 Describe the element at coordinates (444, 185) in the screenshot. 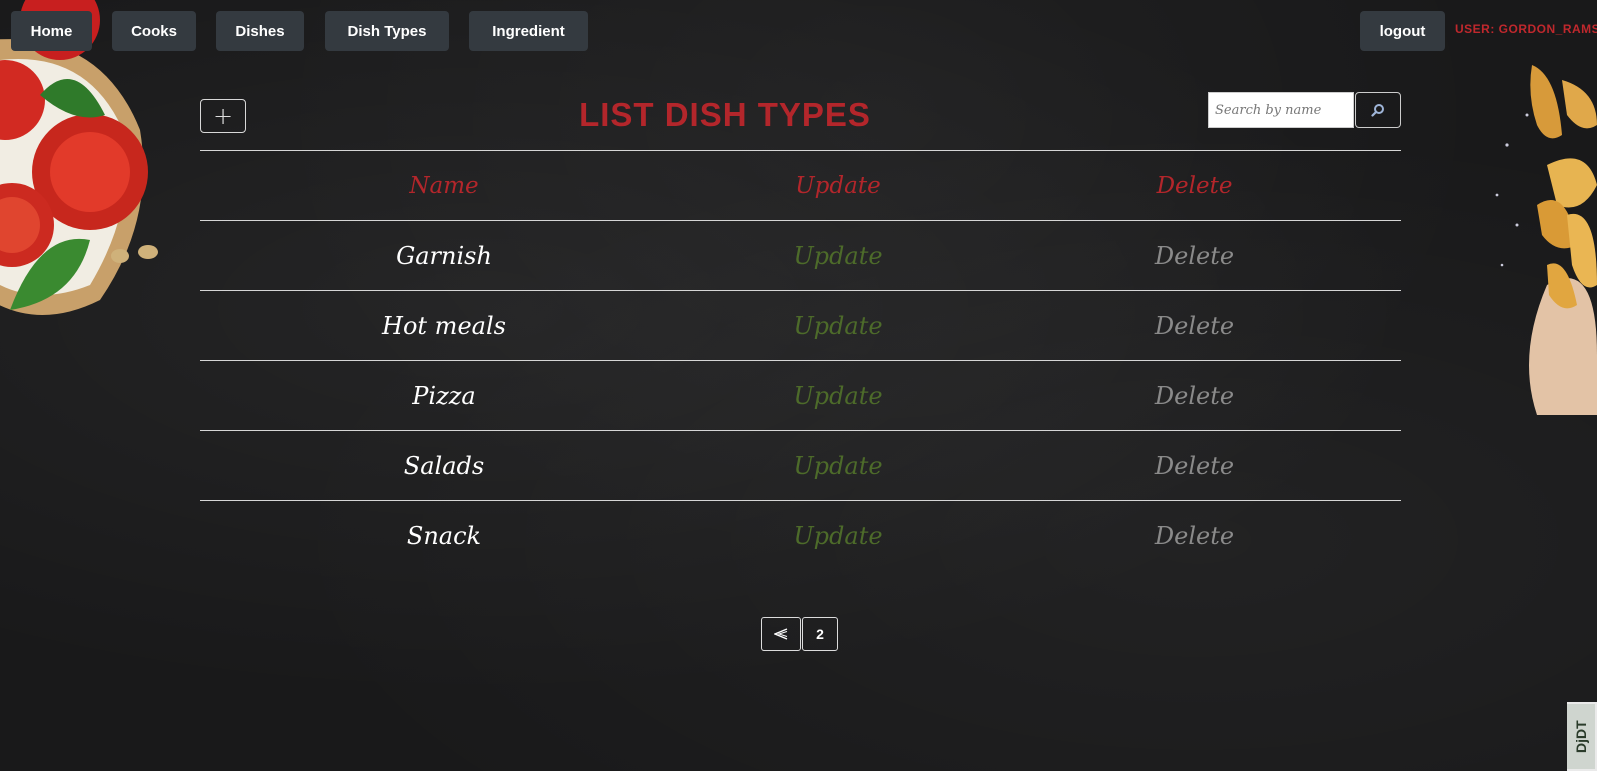

I see `header-name: Name` at that location.